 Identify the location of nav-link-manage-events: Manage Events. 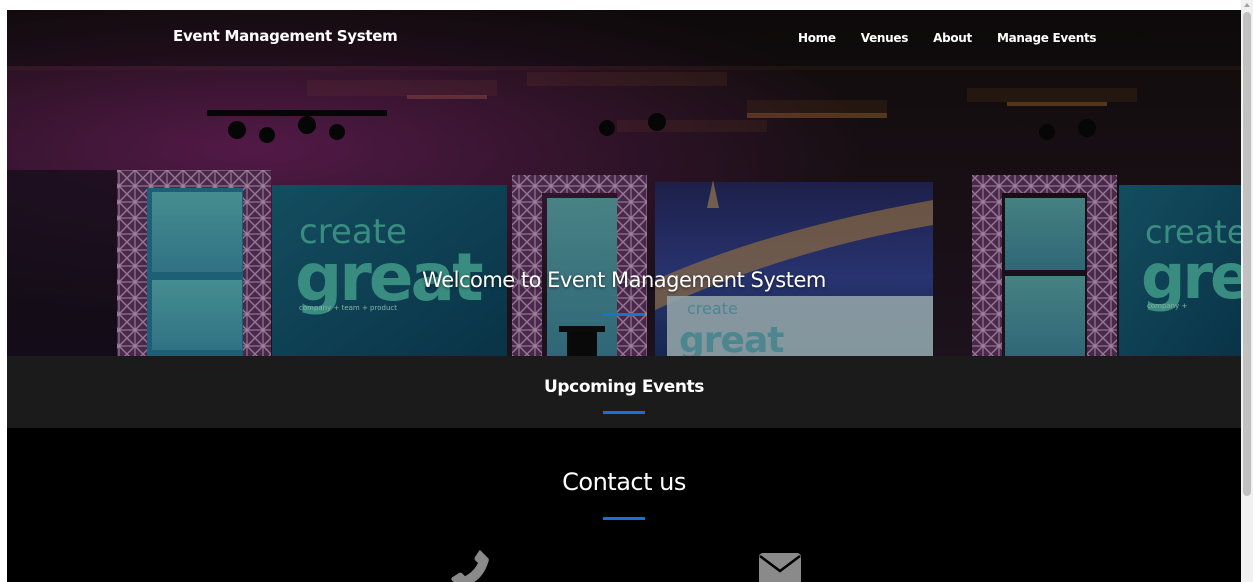
(1047, 38).